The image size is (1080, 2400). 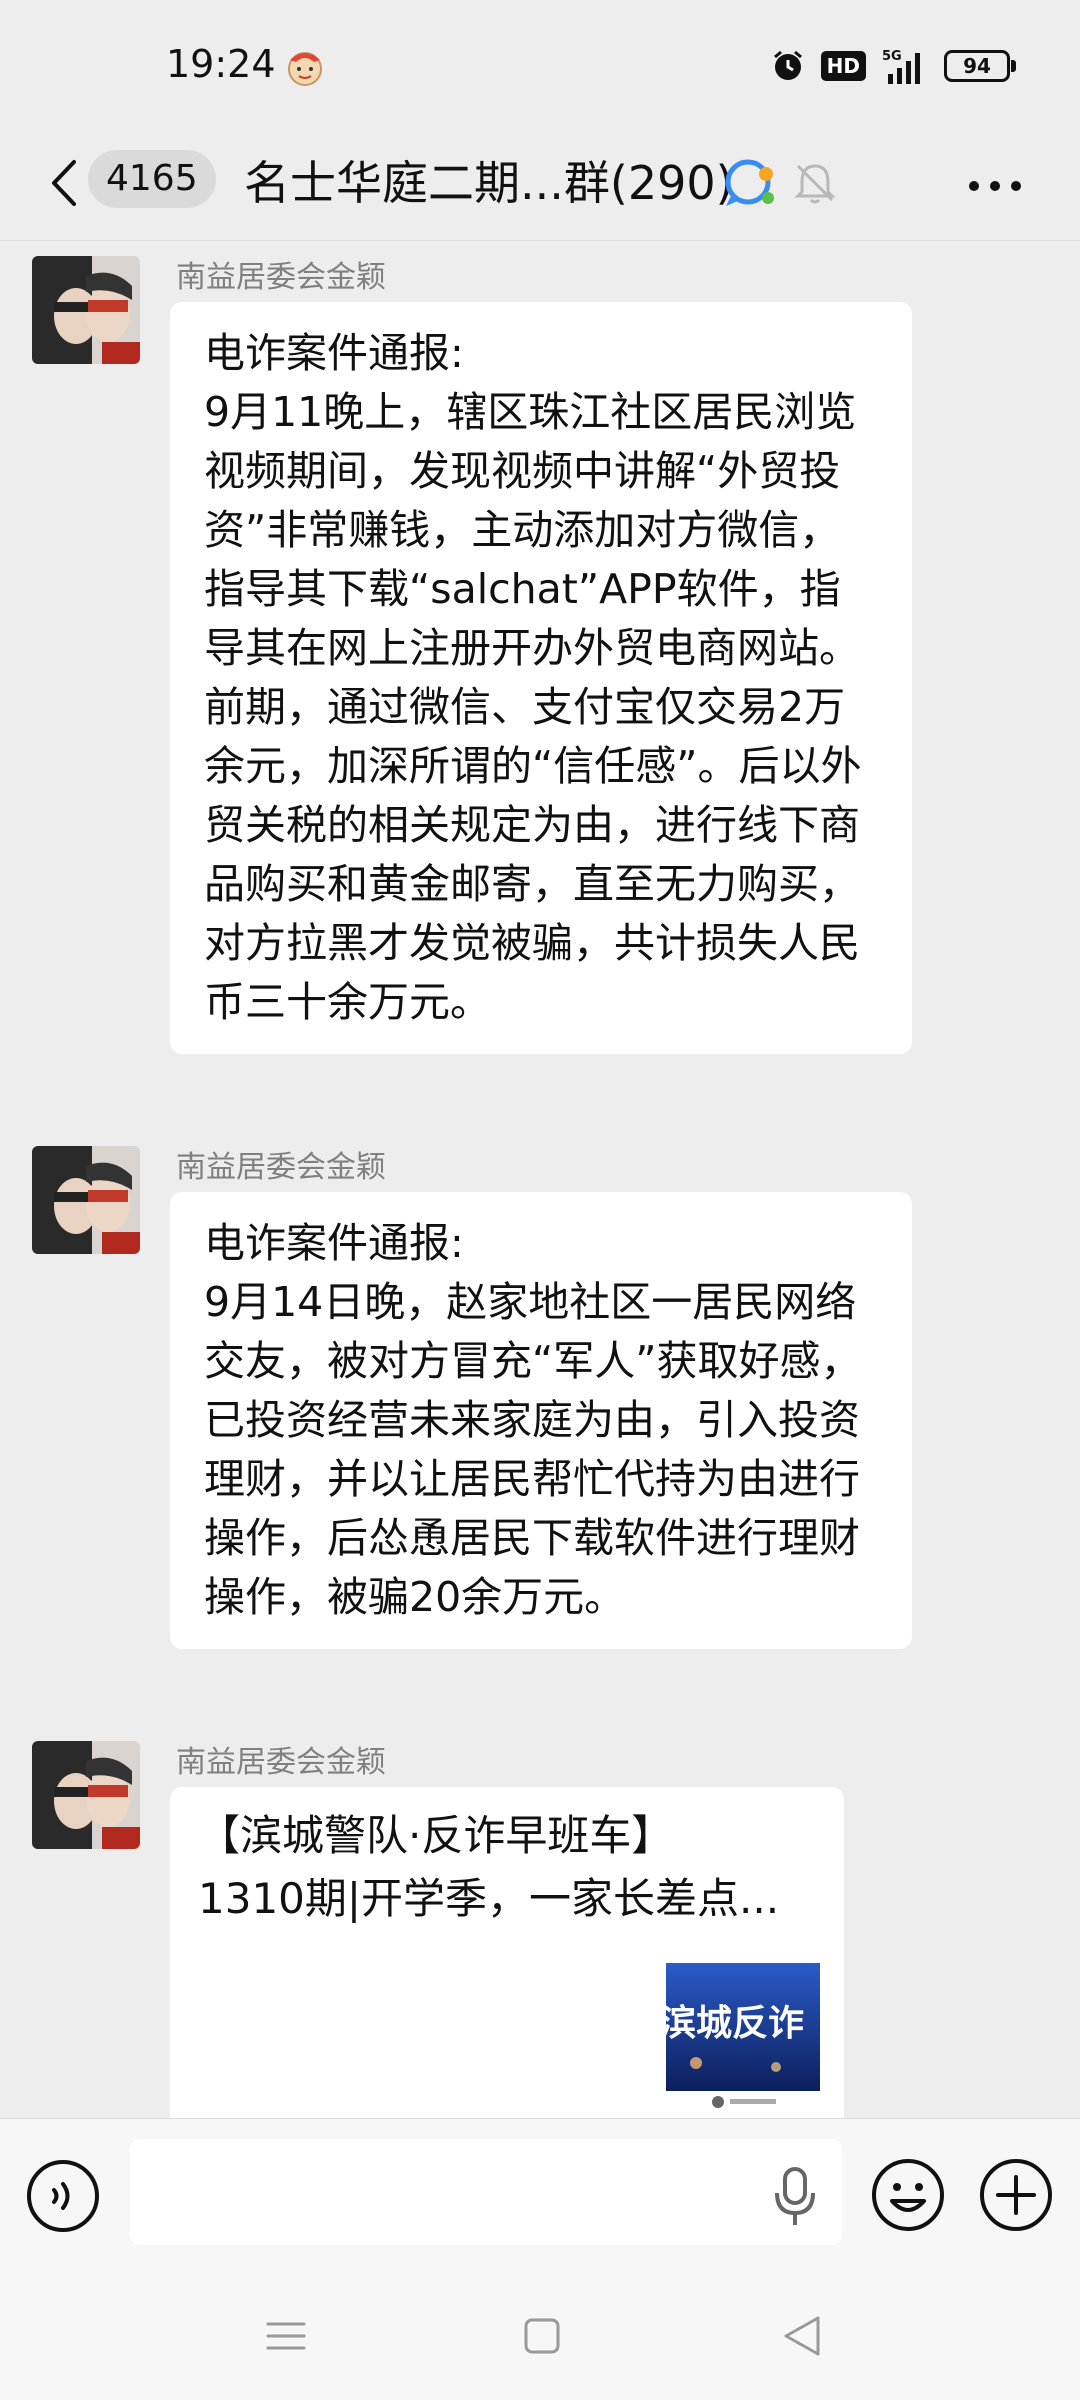 I want to click on battery-indicator: 94, so click(x=980, y=66).